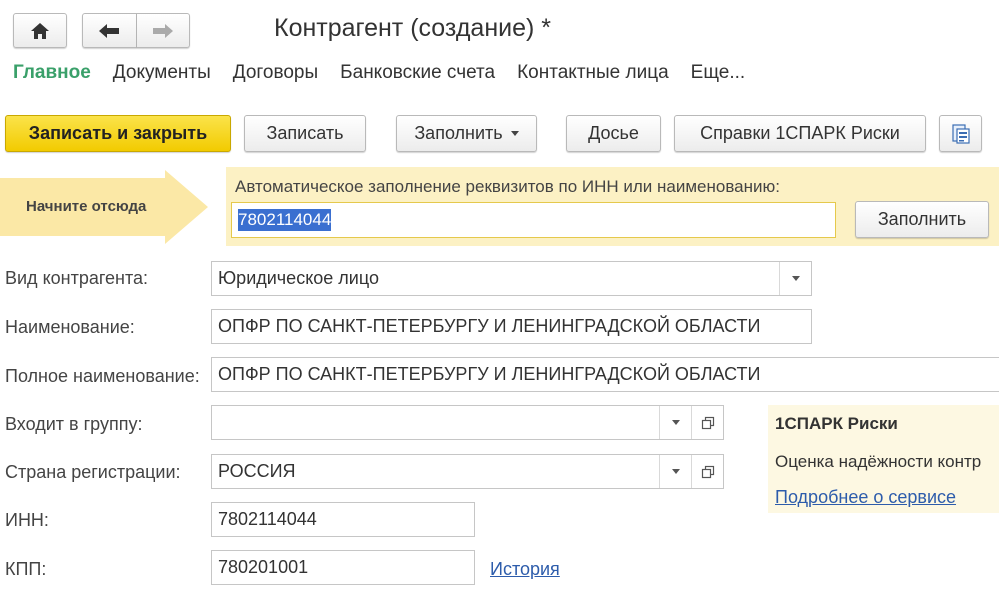 The image size is (999, 602). I want to click on autofill-input-value: 7802114044, so click(285, 220).